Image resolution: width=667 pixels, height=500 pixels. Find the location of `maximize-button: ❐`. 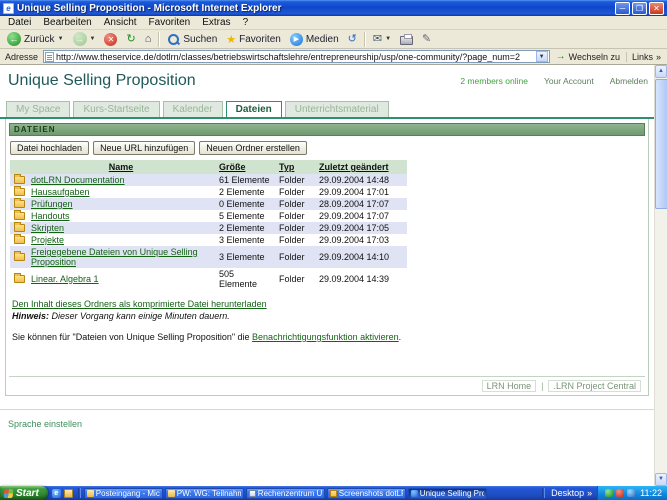

maximize-button: ❐ is located at coordinates (639, 8).